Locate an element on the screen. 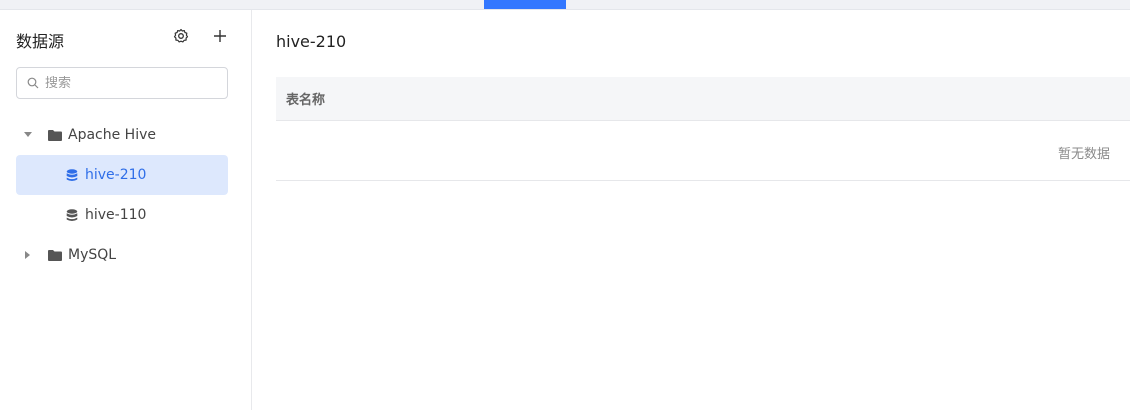 The image size is (1130, 410). table-header: 表名称 is located at coordinates (703, 99).